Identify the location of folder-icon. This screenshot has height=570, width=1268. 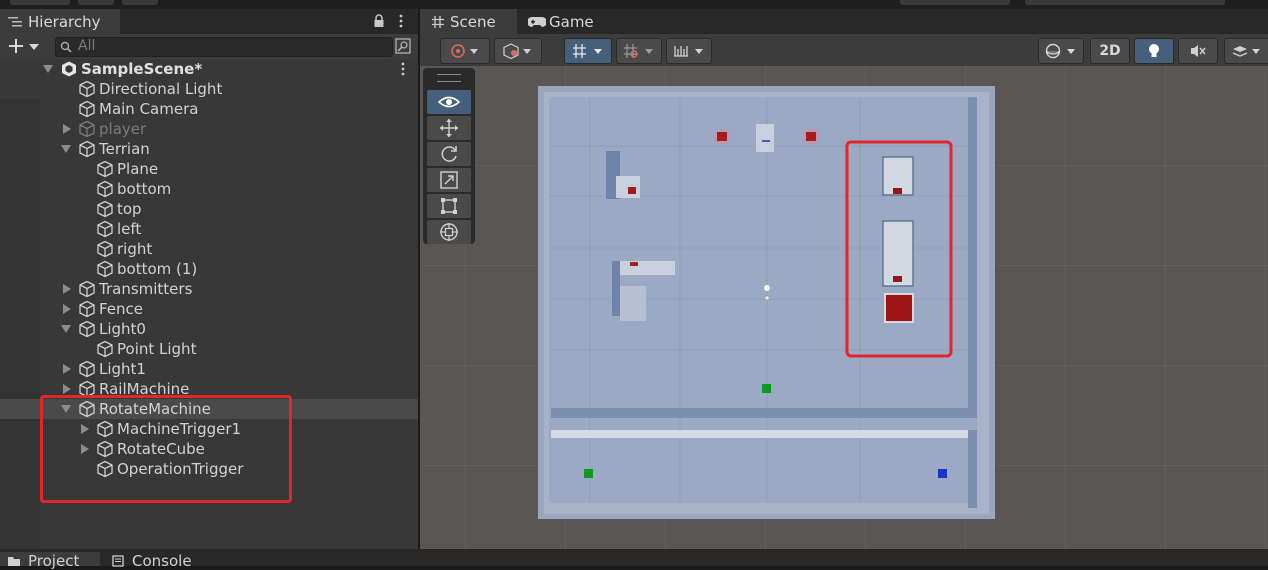
(14, 561).